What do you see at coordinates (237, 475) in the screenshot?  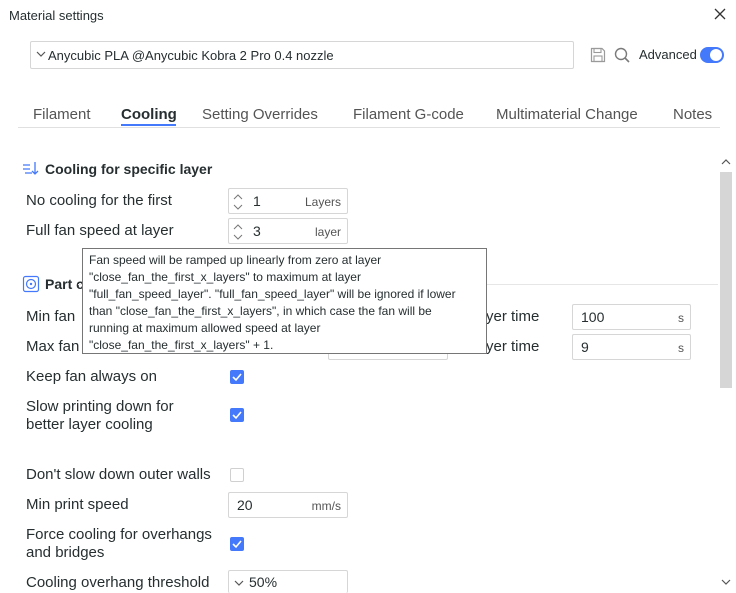 I see `outer-walls-checkbox` at bounding box center [237, 475].